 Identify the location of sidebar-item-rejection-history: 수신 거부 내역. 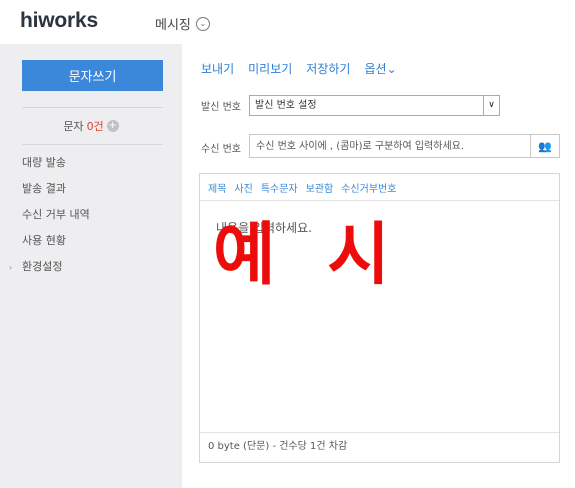
(56, 221).